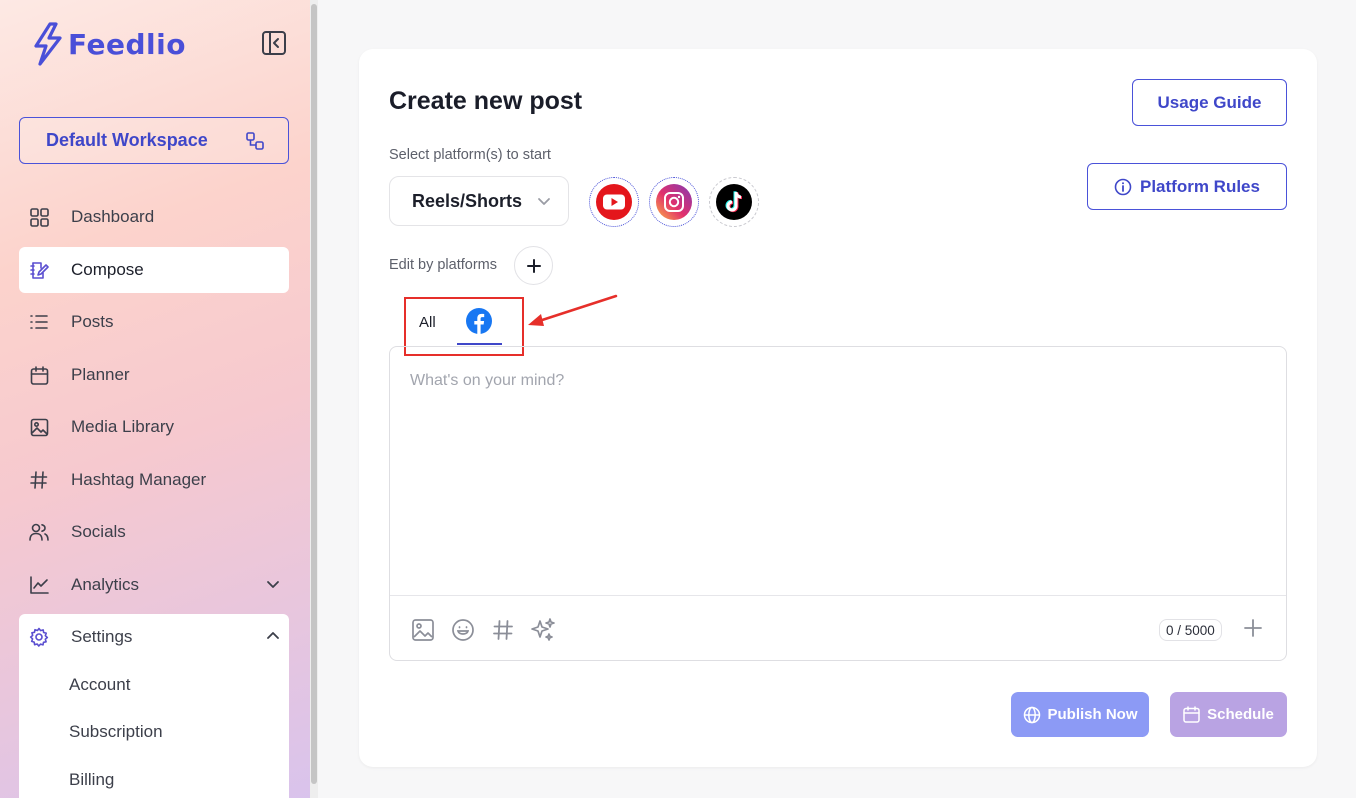 Image resolution: width=1356 pixels, height=798 pixels. What do you see at coordinates (116, 732) in the screenshot?
I see `sidebar-subitem-subscription: Subscription` at bounding box center [116, 732].